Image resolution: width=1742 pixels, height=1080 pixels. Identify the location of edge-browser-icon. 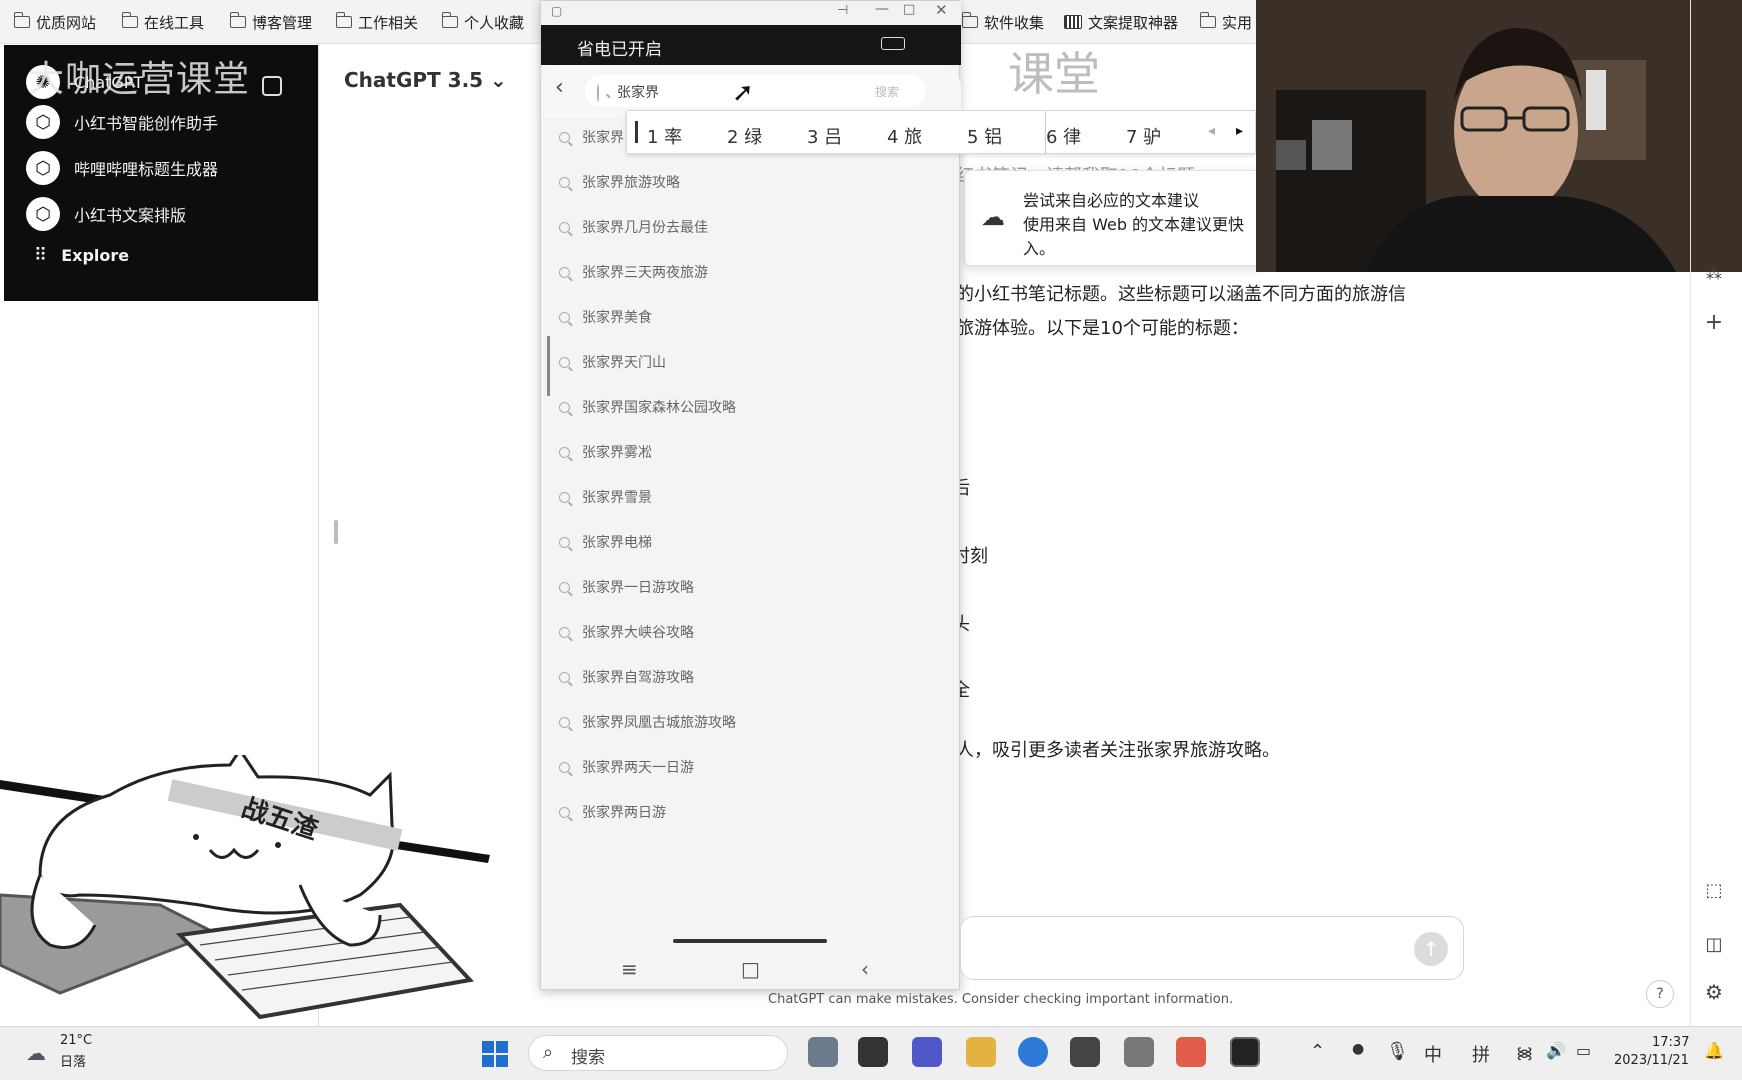
(1033, 1052).